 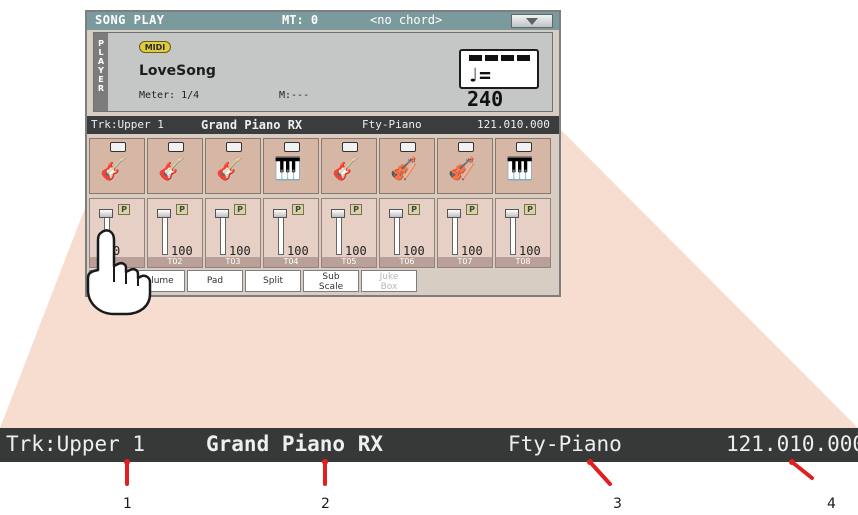 I want to click on callout-number-2: 2, so click(x=325, y=504).